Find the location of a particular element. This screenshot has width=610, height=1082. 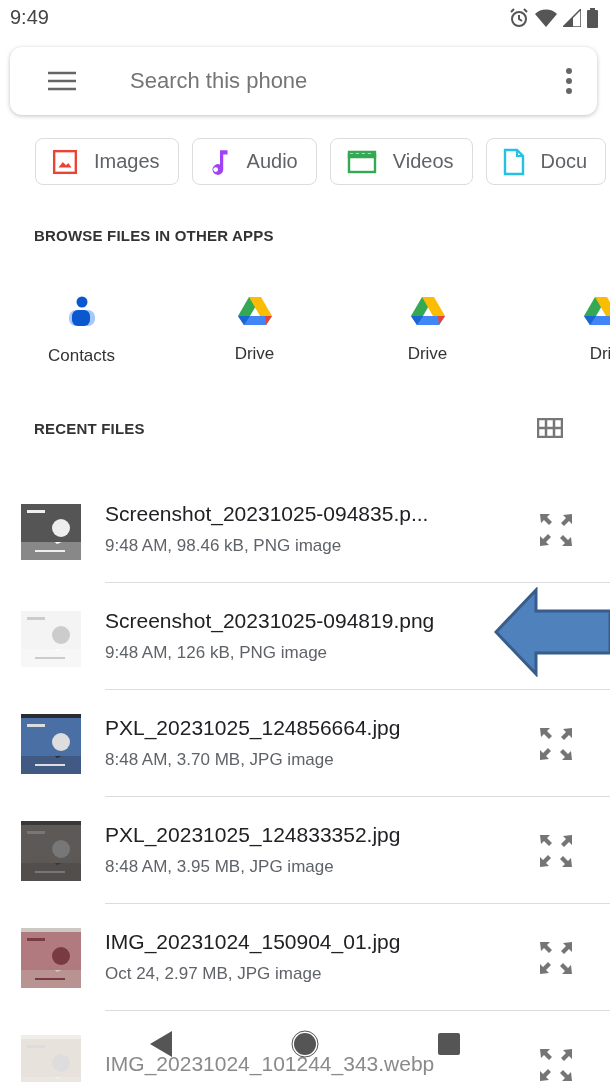

file-name: IMG_20231024_150904_01.jpg is located at coordinates (253, 942).